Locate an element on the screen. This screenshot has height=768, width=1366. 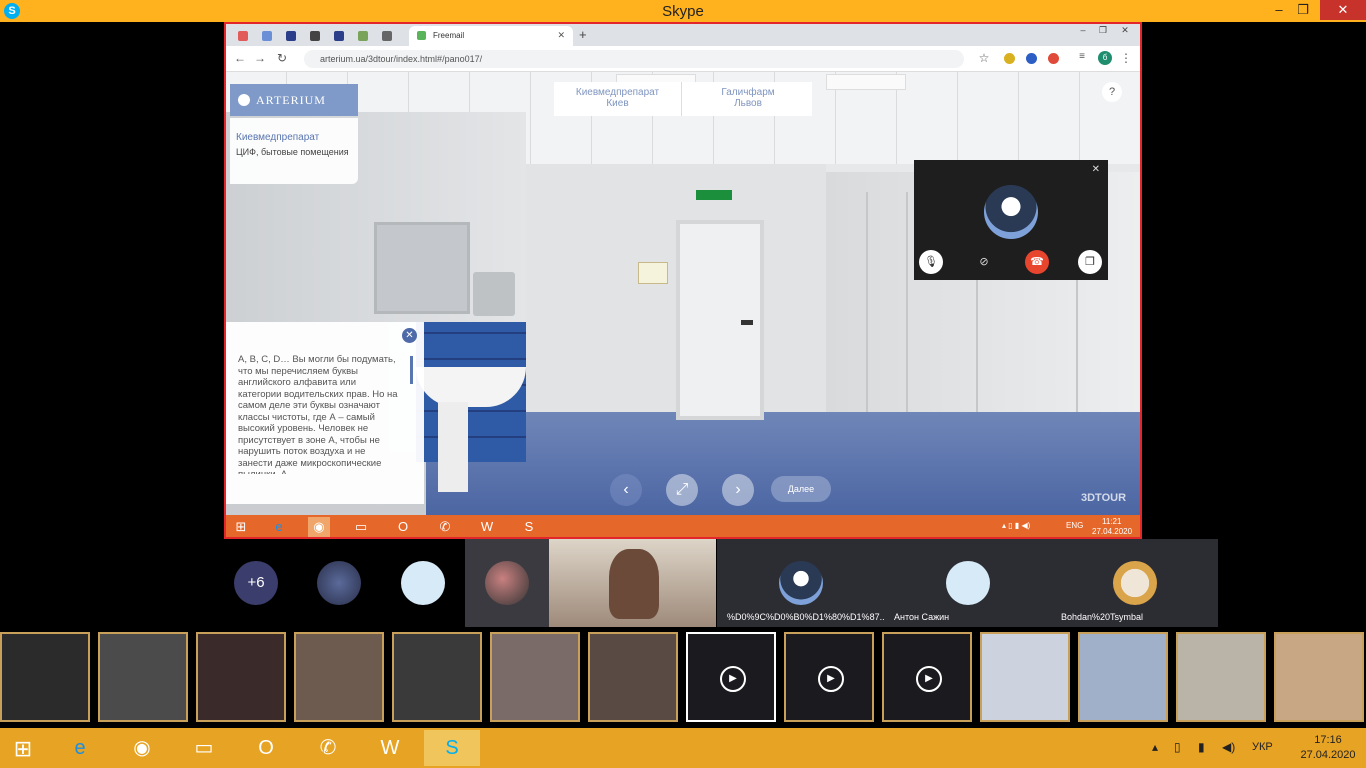
browser-maximize-icon: ❐ is located at coordinates (1103, 30).